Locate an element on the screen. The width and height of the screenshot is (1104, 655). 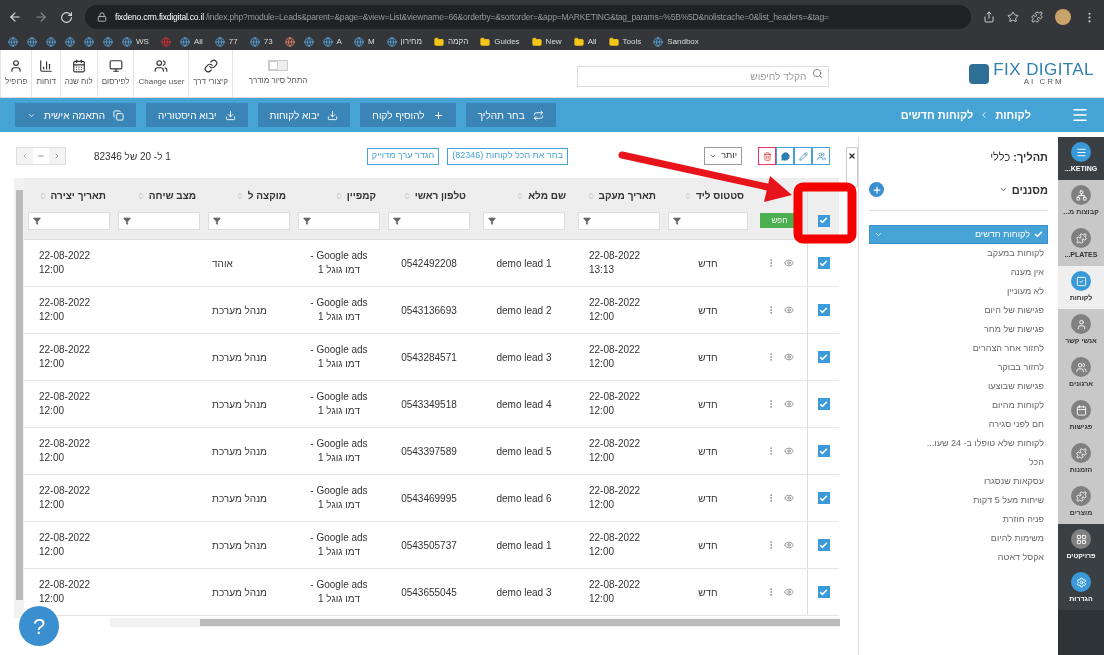
close-tab is located at coordinates (852, 167).